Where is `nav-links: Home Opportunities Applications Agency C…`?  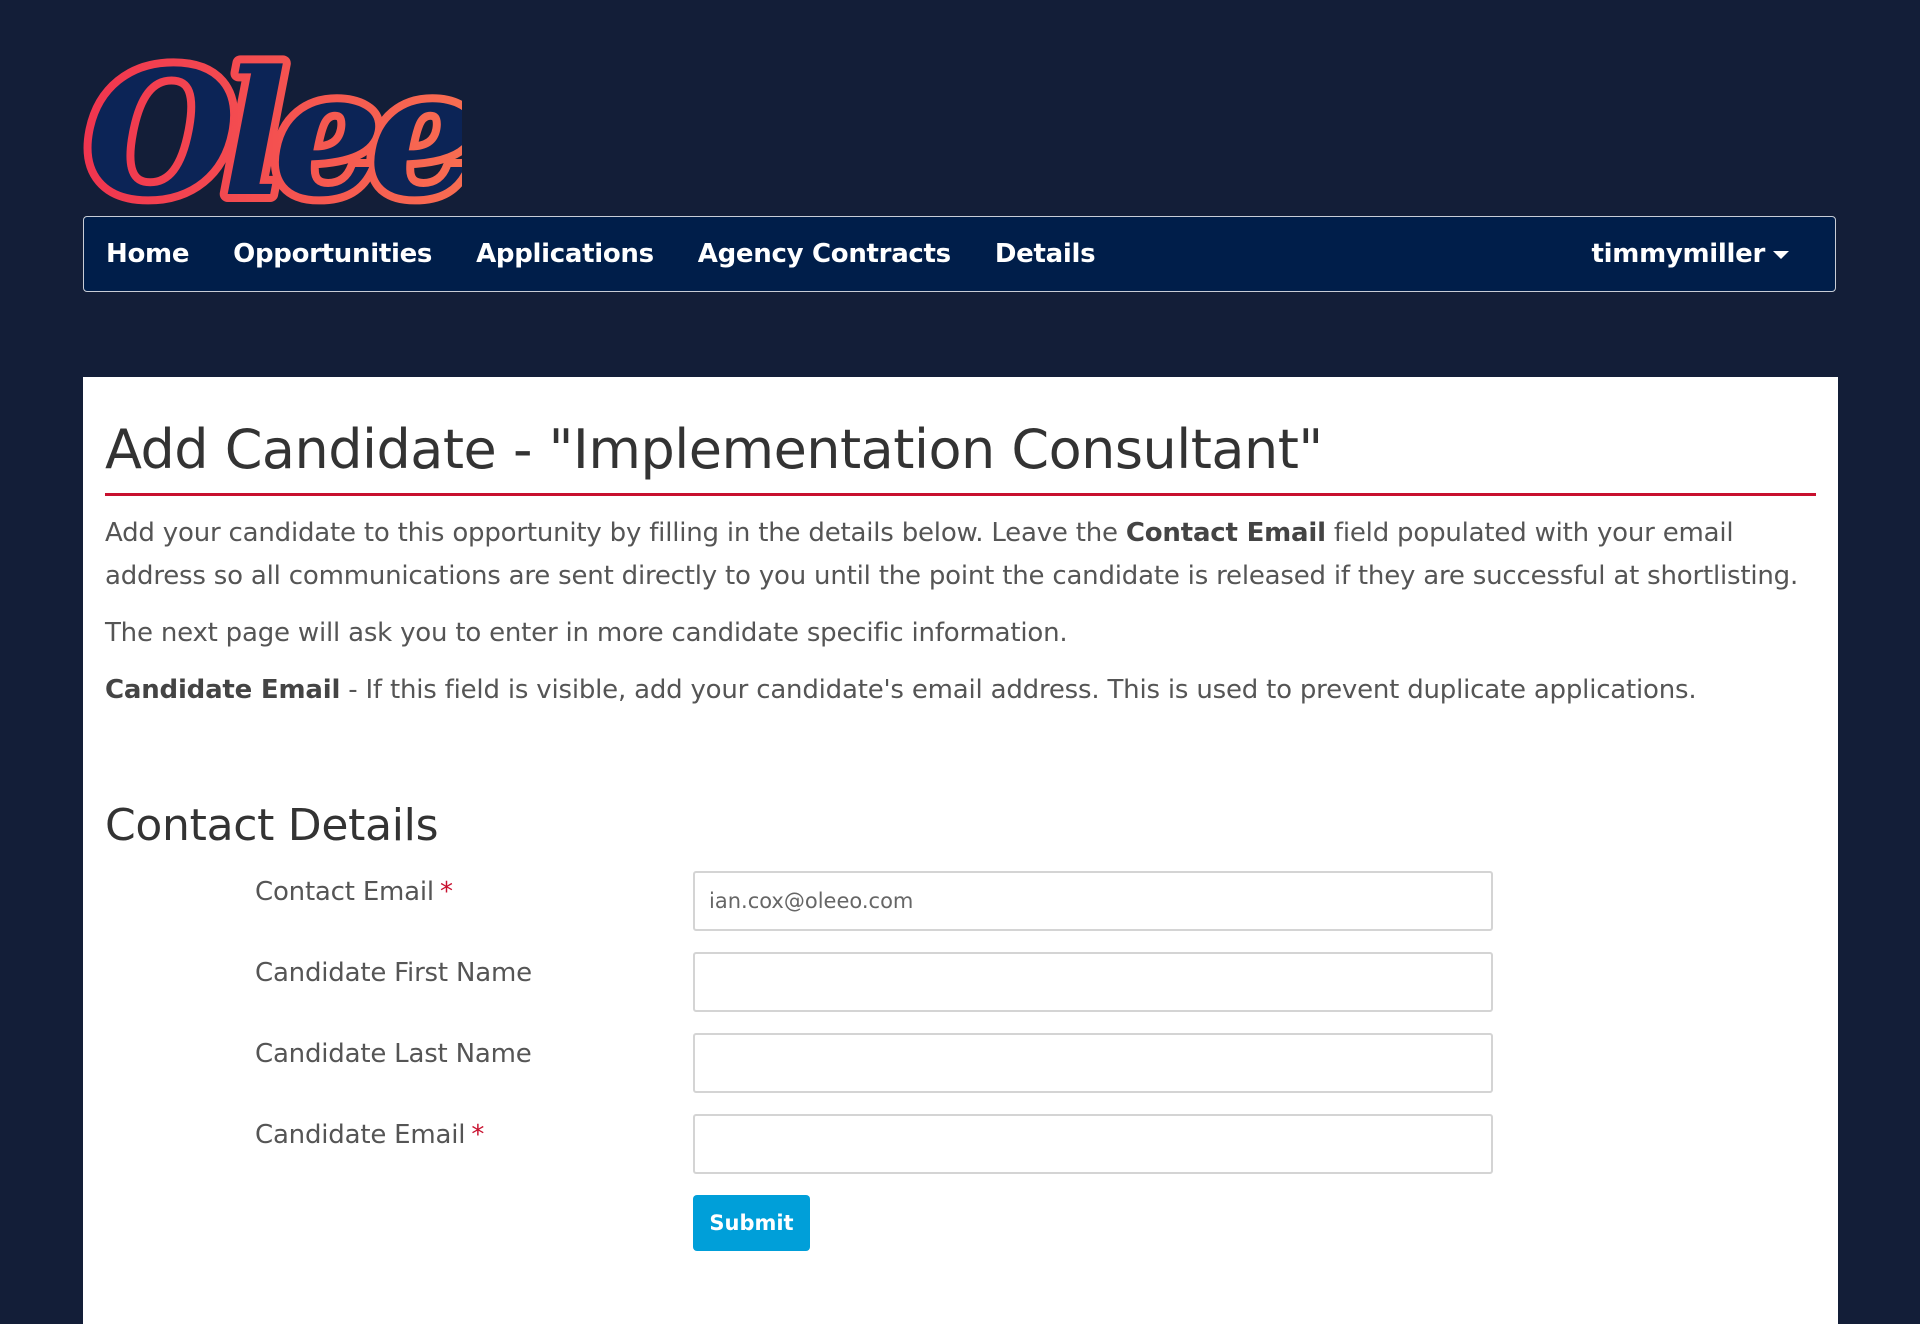
nav-links: Home Opportunities Applications Agency C… is located at coordinates (622, 254).